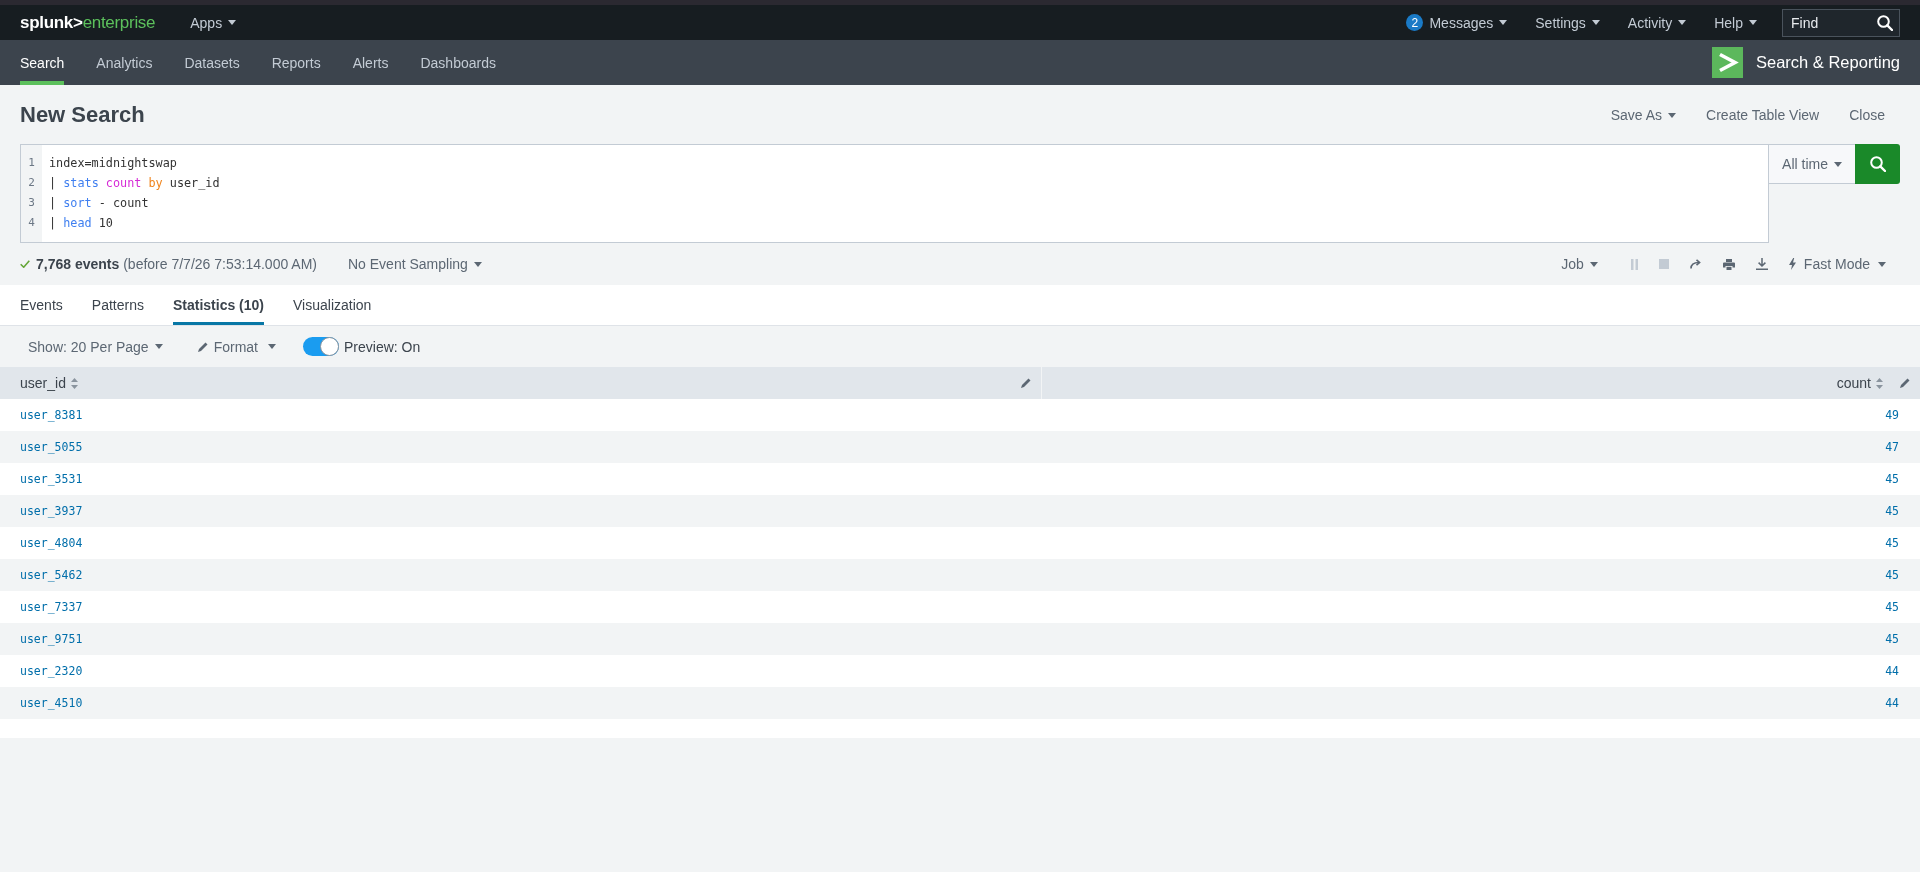 The image size is (1920, 872). Describe the element at coordinates (236, 346) in the screenshot. I see `format-menu: Format` at that location.